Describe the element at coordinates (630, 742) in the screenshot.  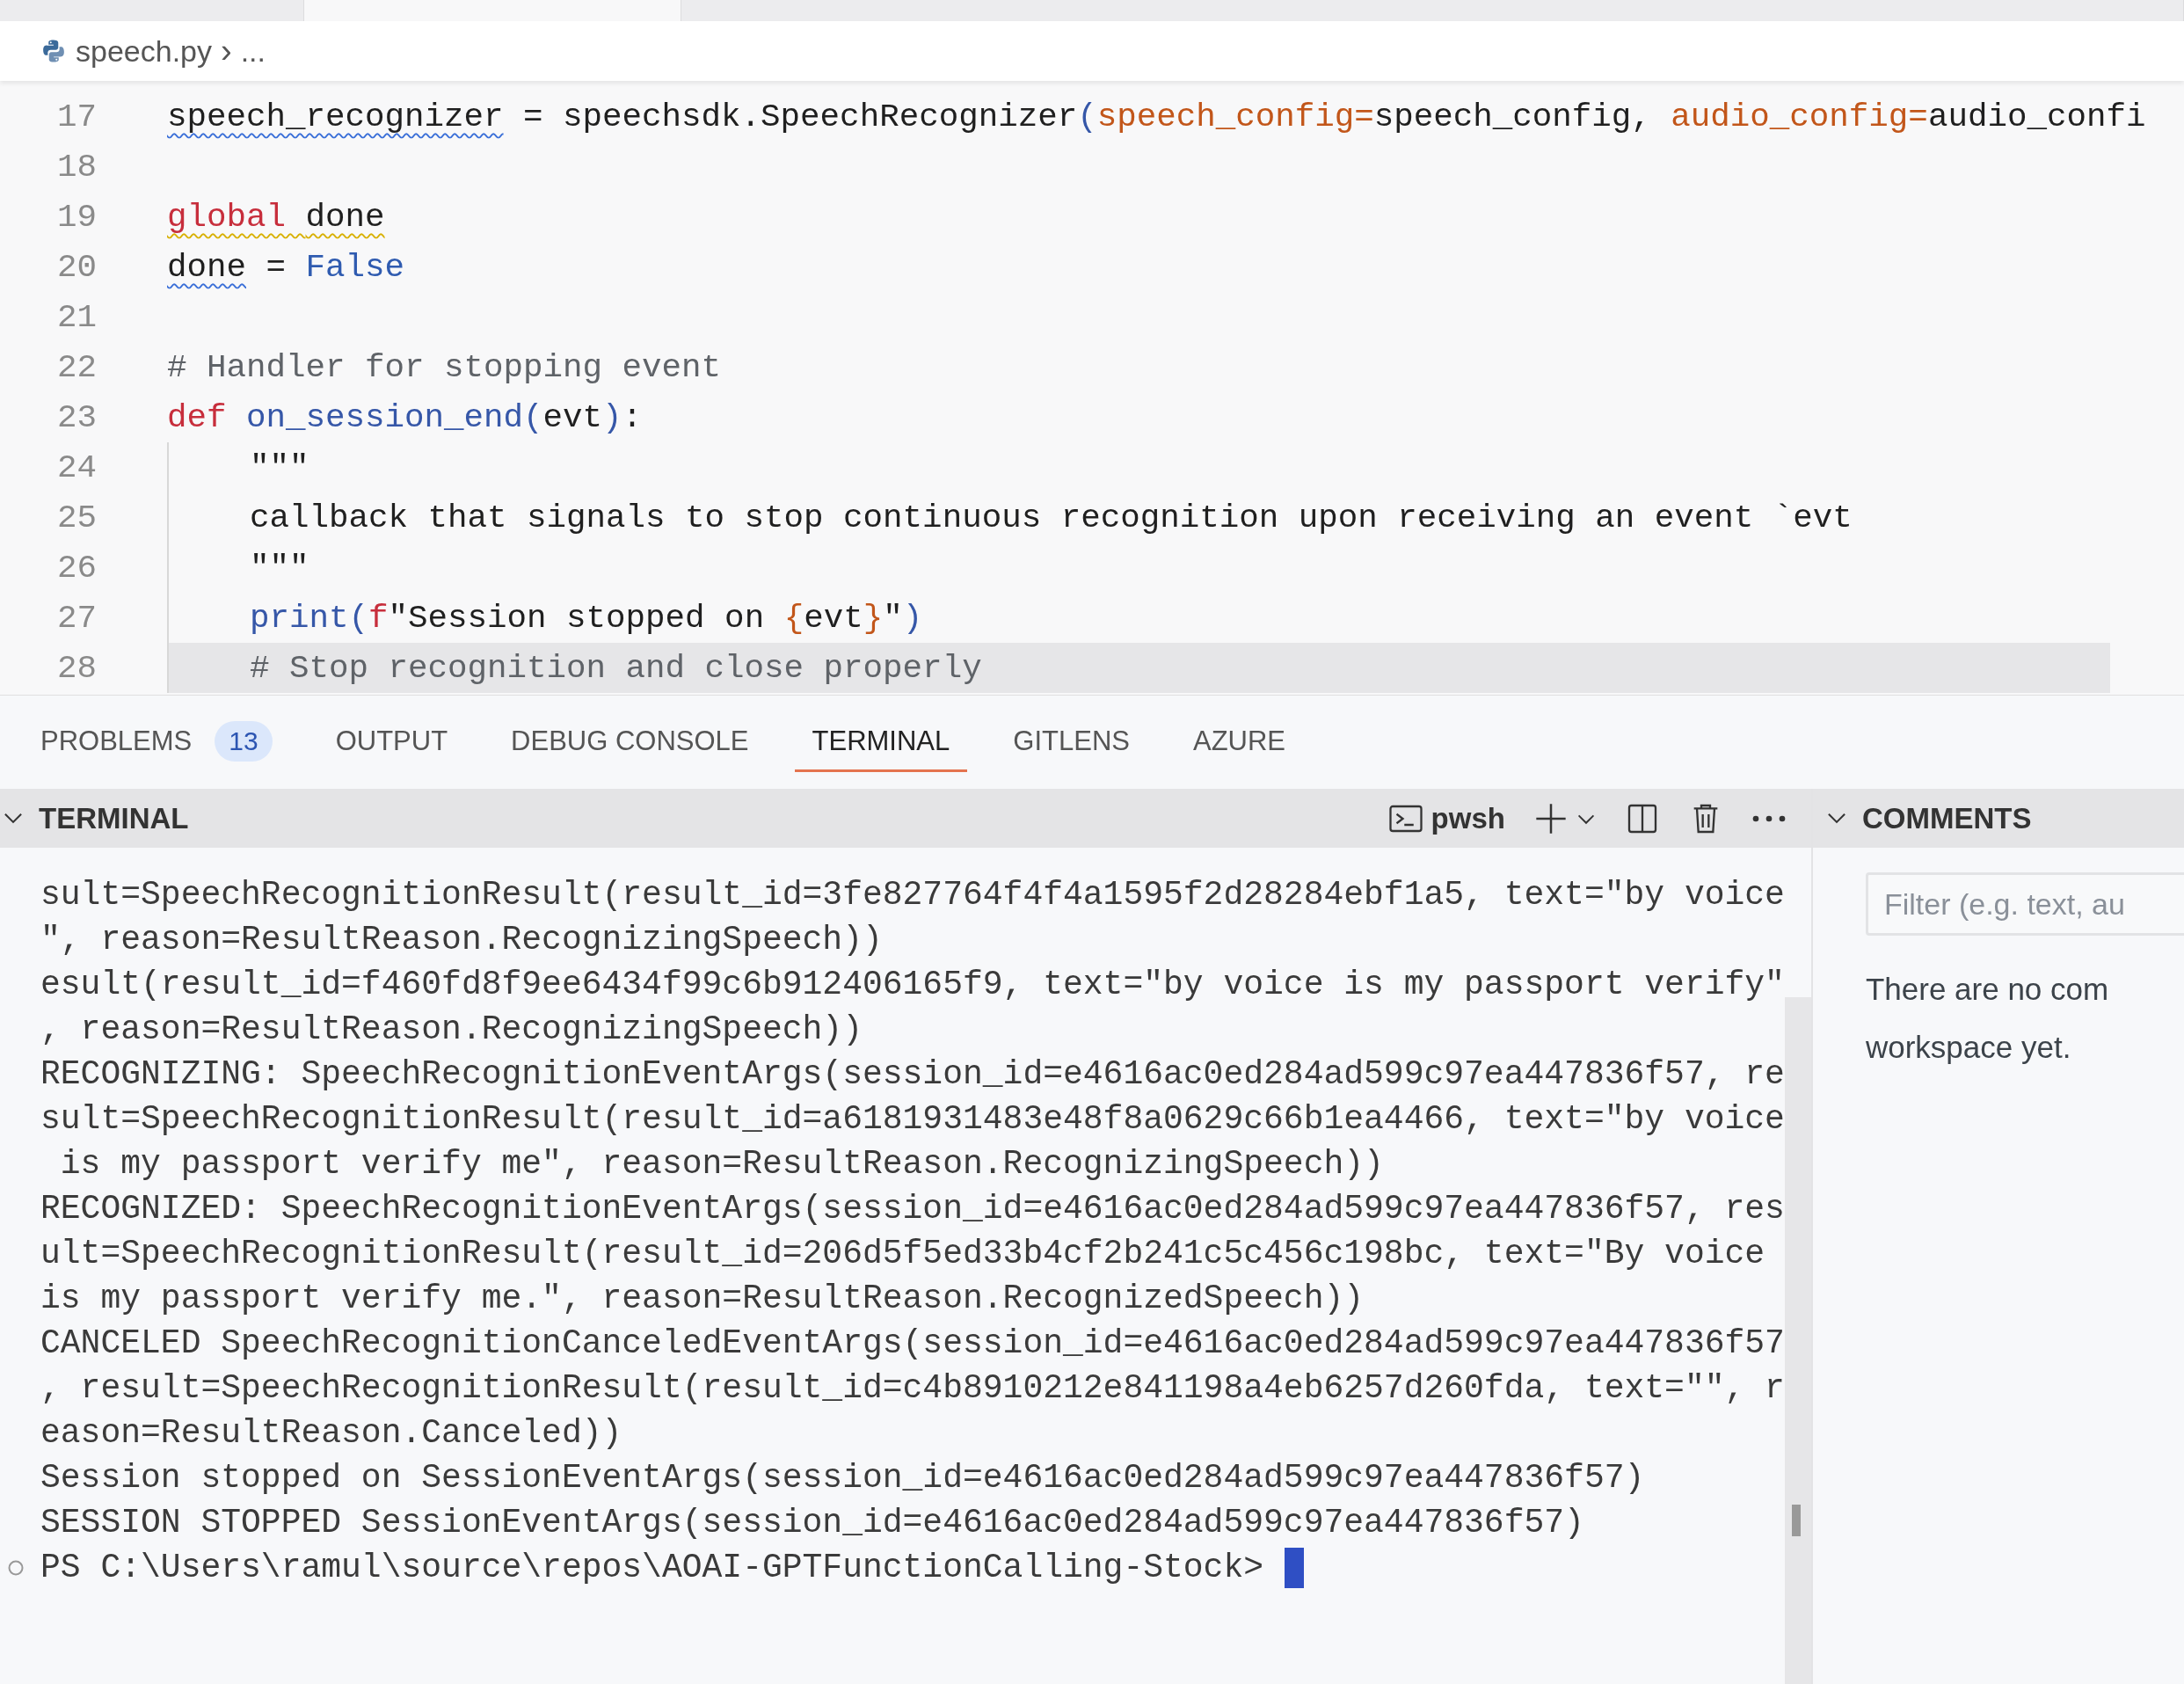
I see `panel-tab: DEBUG CONSOLE` at that location.